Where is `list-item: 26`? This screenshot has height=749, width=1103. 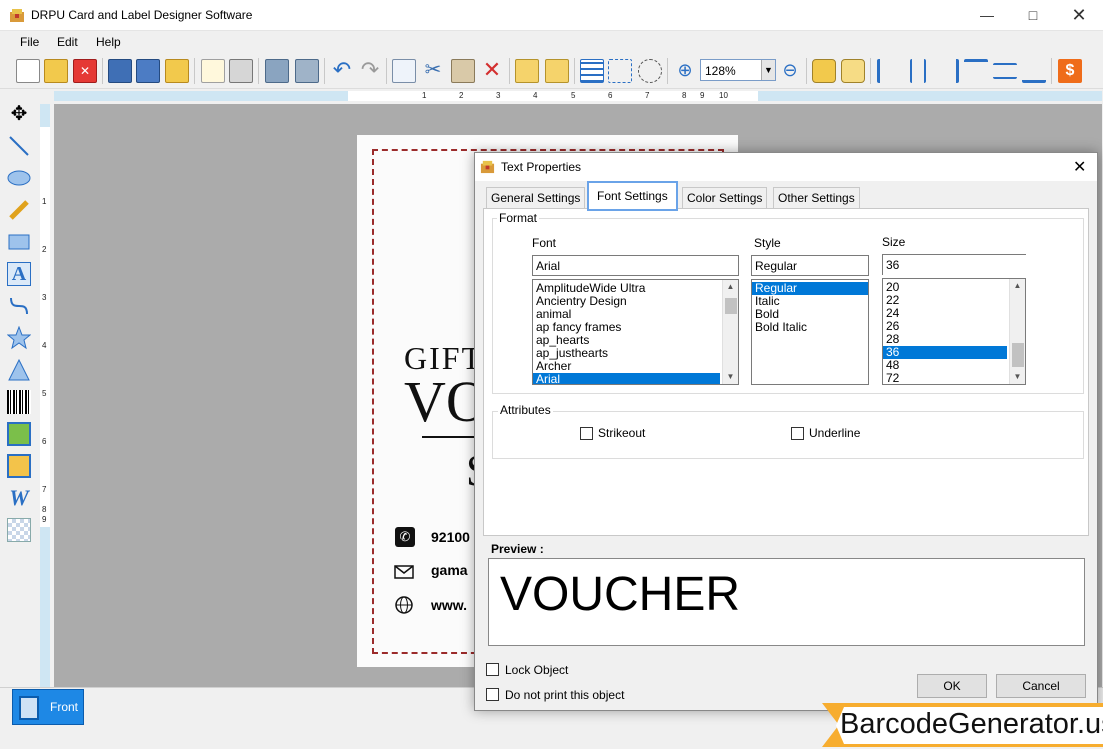
list-item: 26 is located at coordinates (954, 326).